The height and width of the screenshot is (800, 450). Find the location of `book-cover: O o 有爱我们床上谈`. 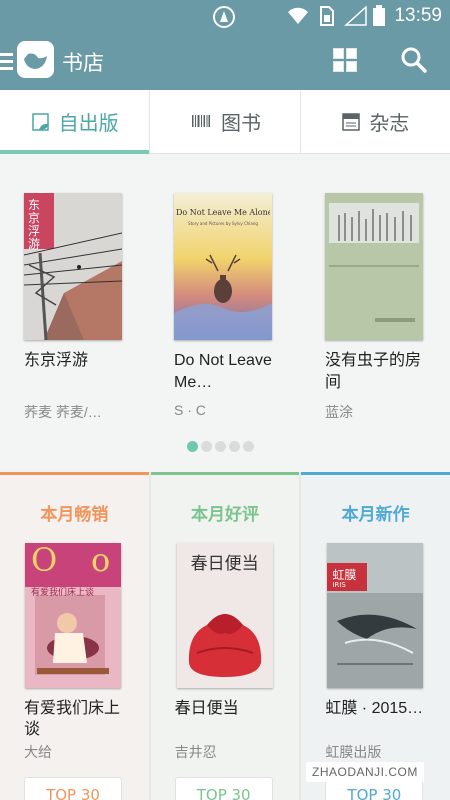

book-cover: O o 有爱我们床上谈 is located at coordinates (73, 615).